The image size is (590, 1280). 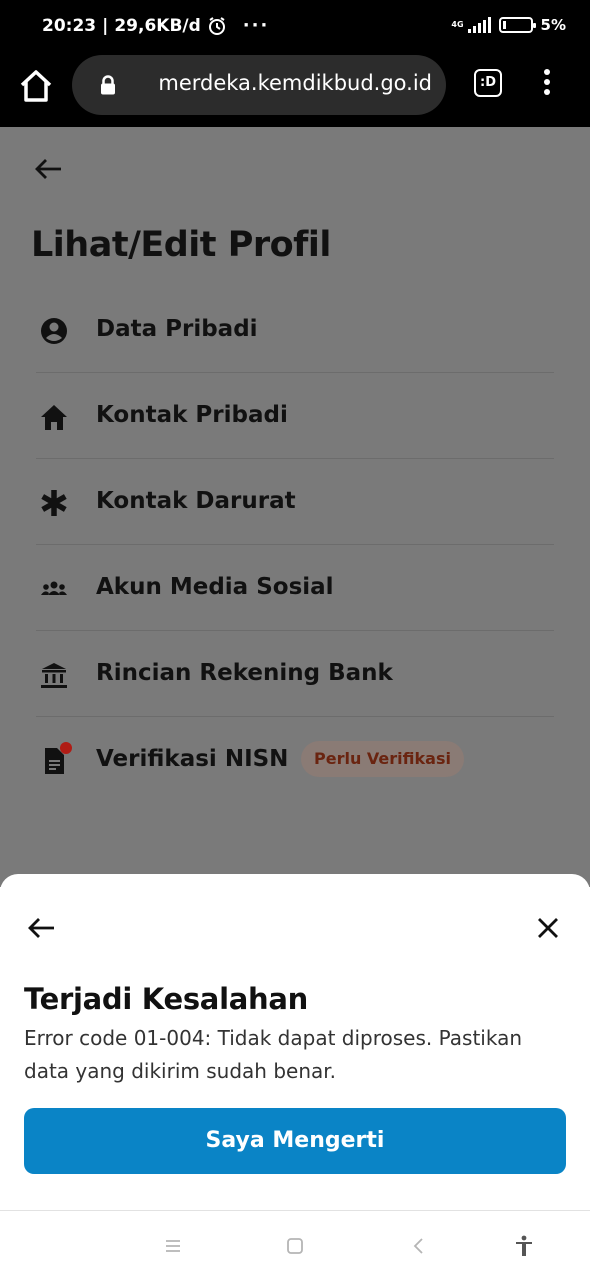 I want to click on home-square-icon, so click(x=295, y=1246).